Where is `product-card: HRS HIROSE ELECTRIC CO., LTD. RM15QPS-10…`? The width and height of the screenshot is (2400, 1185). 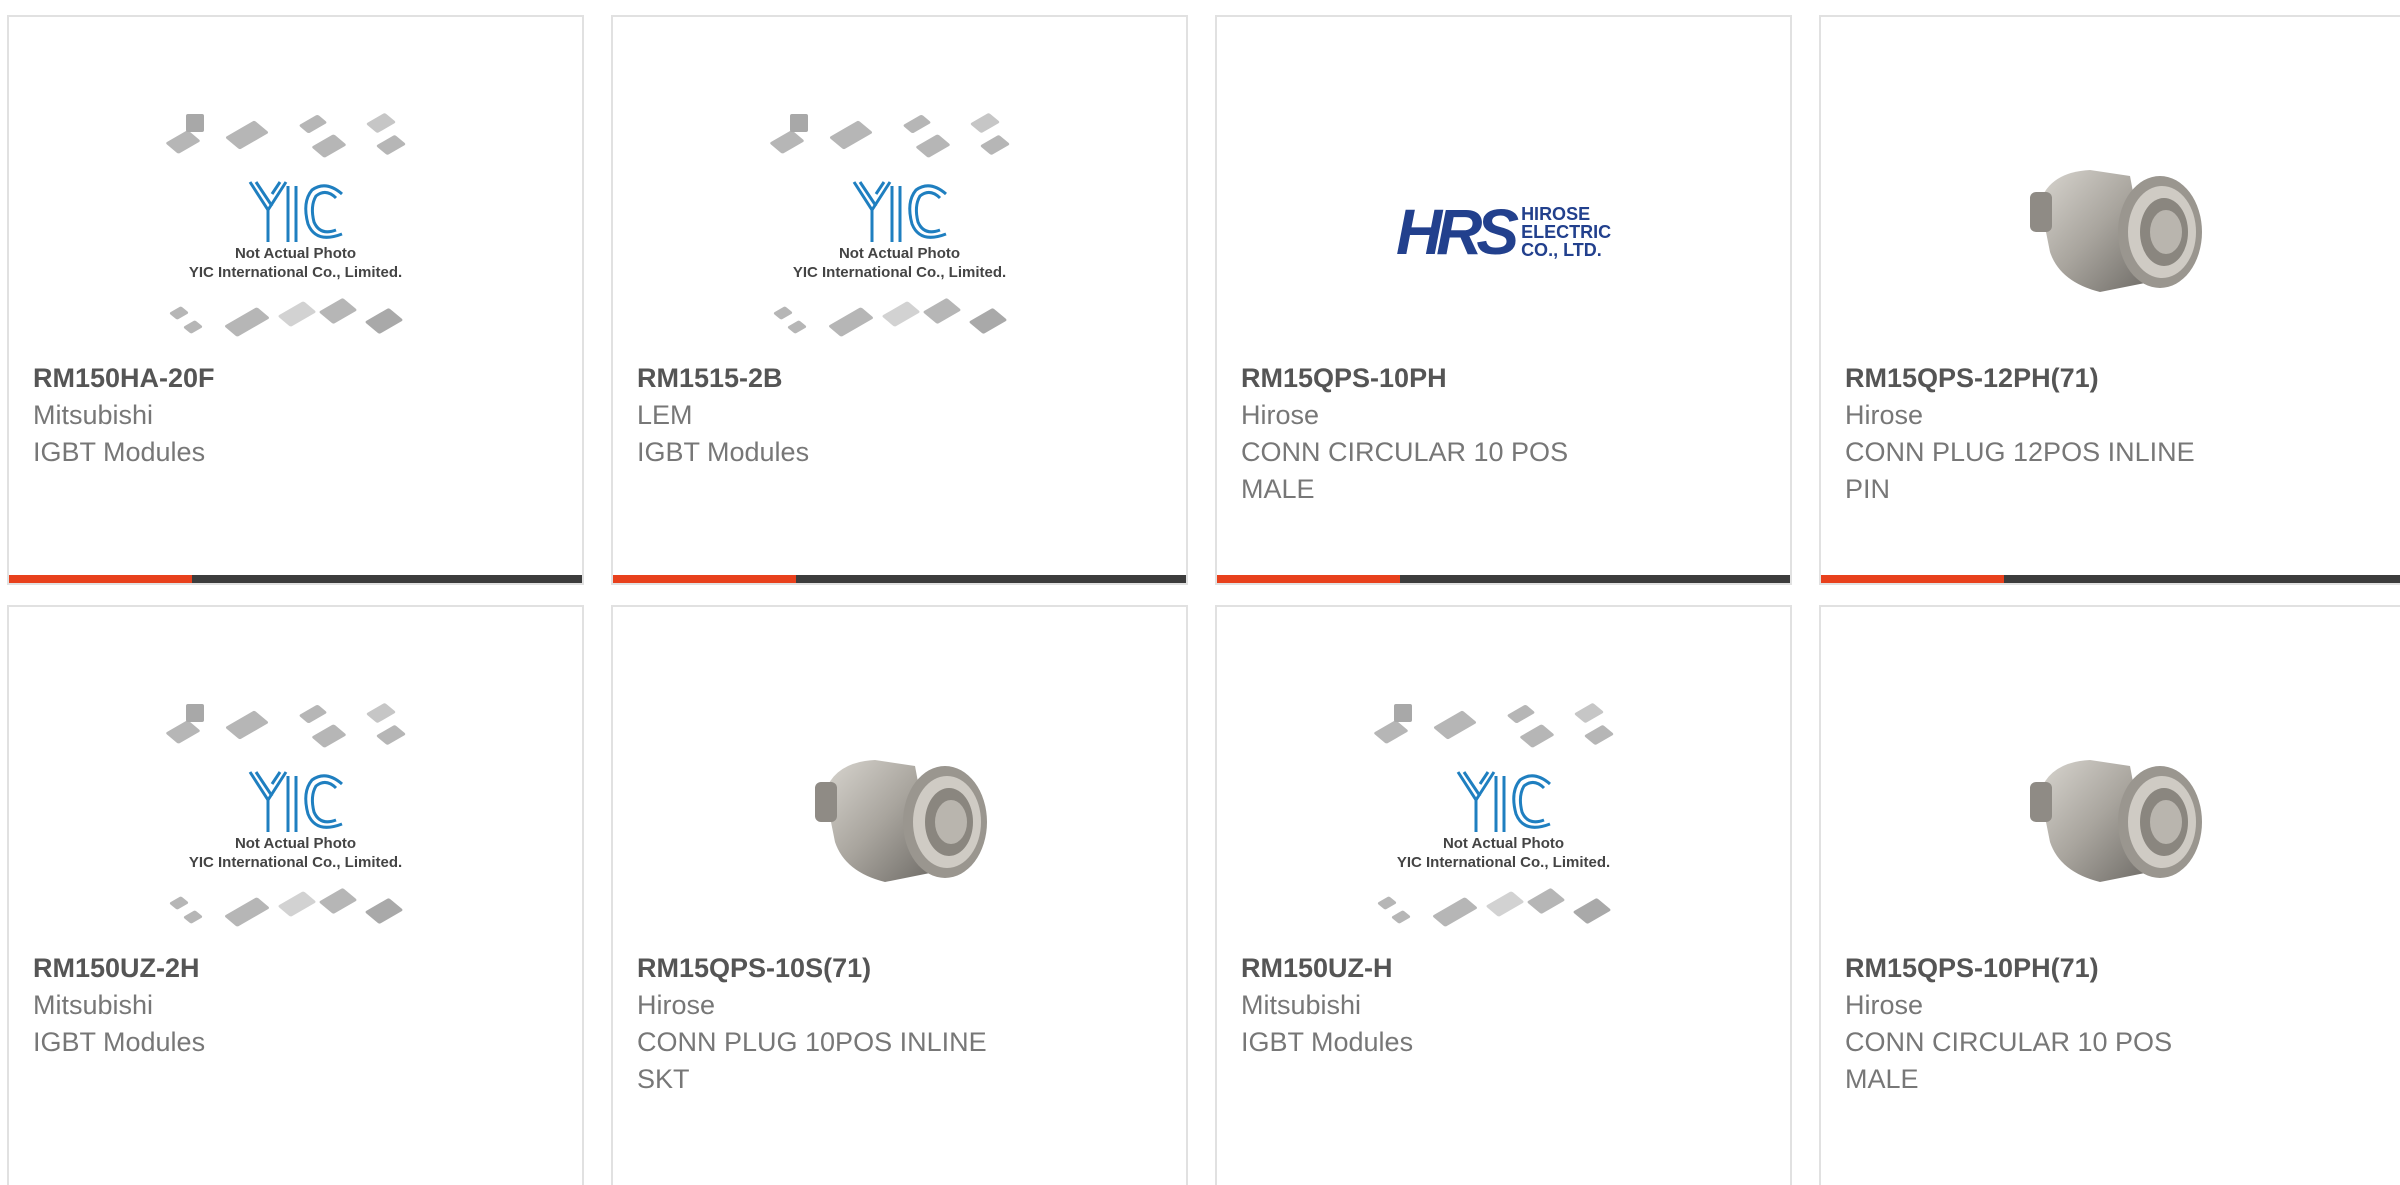
product-card: HRS HIROSE ELECTRIC CO., LTD. RM15QPS-10… is located at coordinates (1503, 300).